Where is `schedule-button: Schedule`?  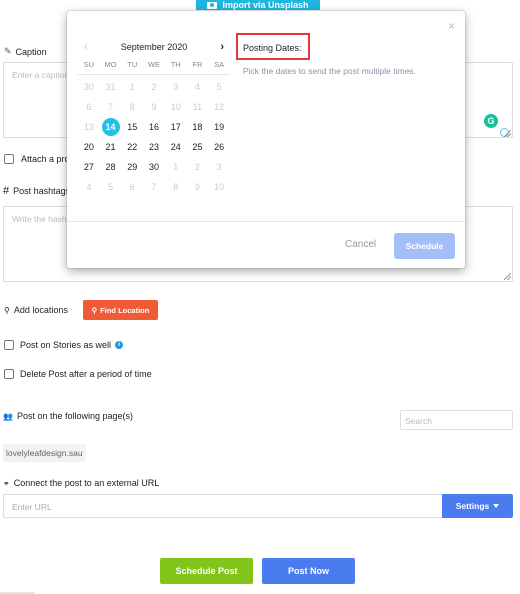 schedule-button: Schedule is located at coordinates (424, 246).